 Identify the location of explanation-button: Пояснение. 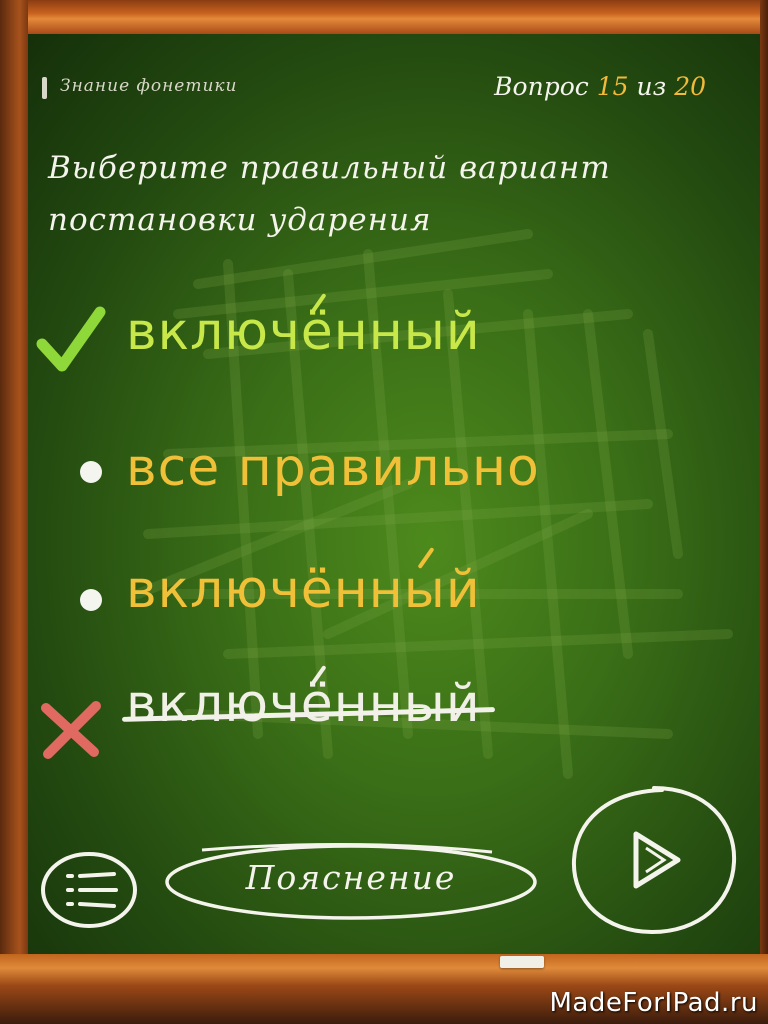
(351, 880).